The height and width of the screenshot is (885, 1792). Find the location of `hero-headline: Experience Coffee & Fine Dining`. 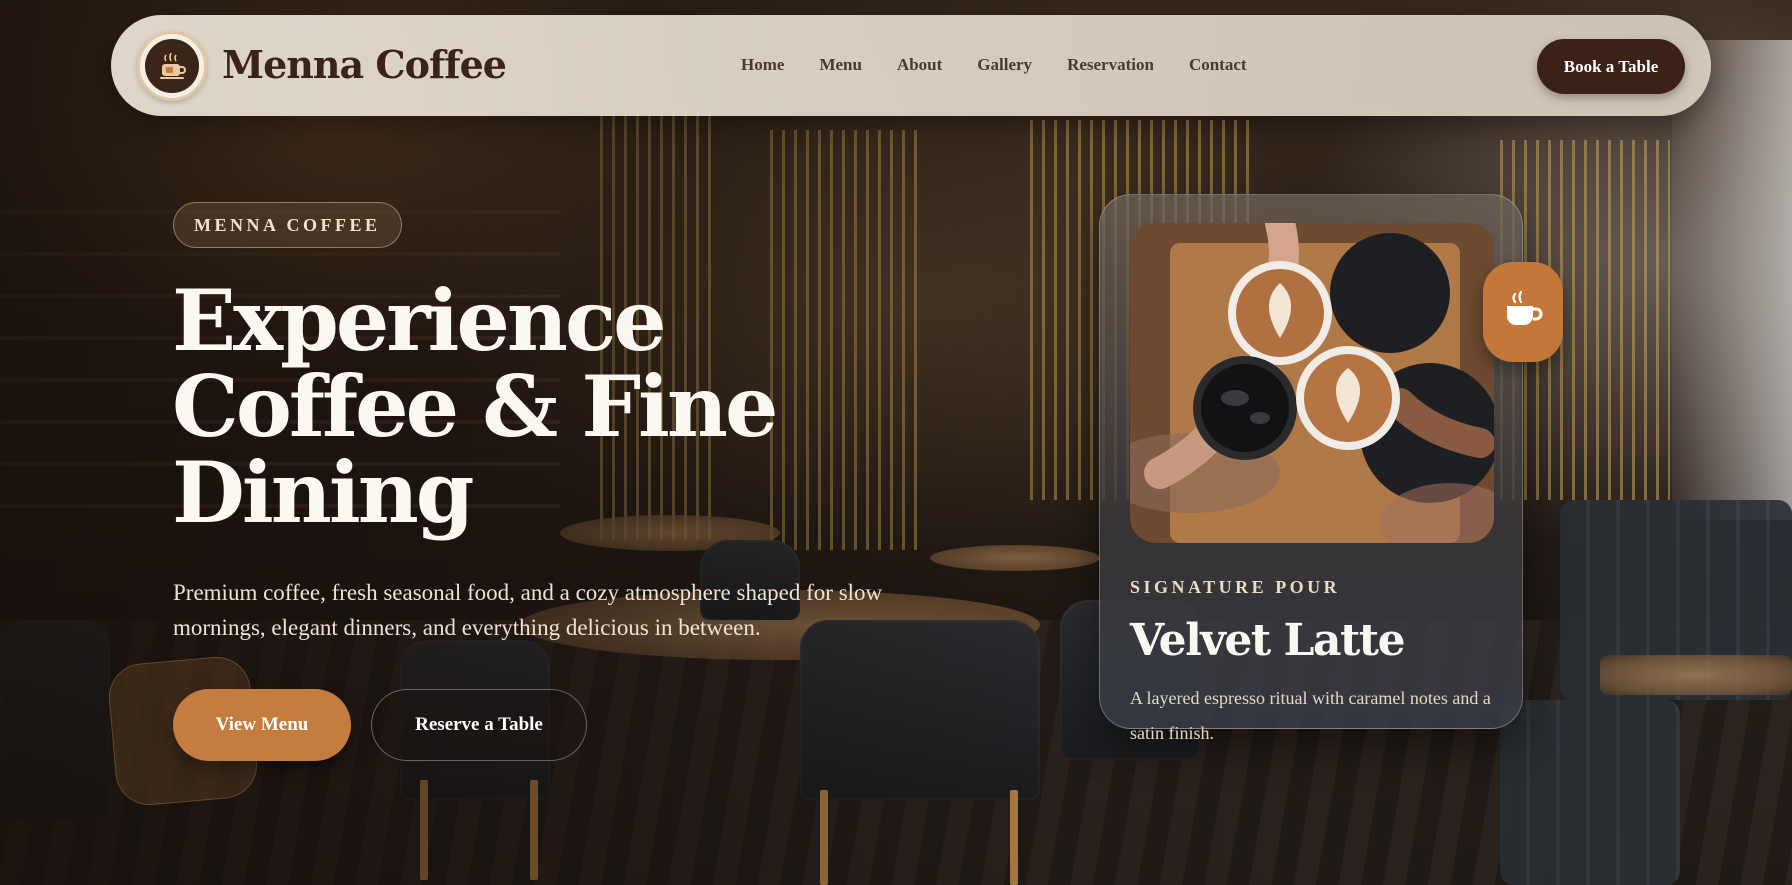

hero-headline: Experience Coffee & Fine Dining is located at coordinates (522, 407).